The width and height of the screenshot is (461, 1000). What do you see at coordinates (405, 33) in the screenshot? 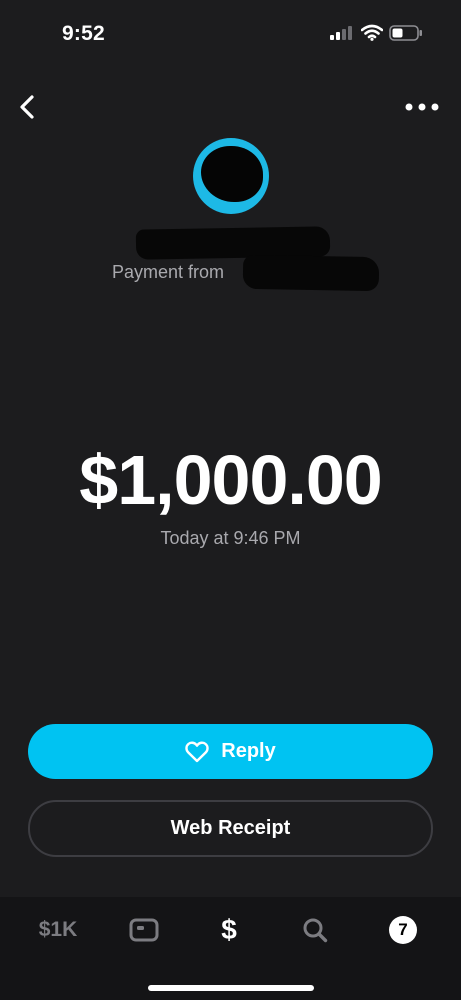
I see `battery-icon` at bounding box center [405, 33].